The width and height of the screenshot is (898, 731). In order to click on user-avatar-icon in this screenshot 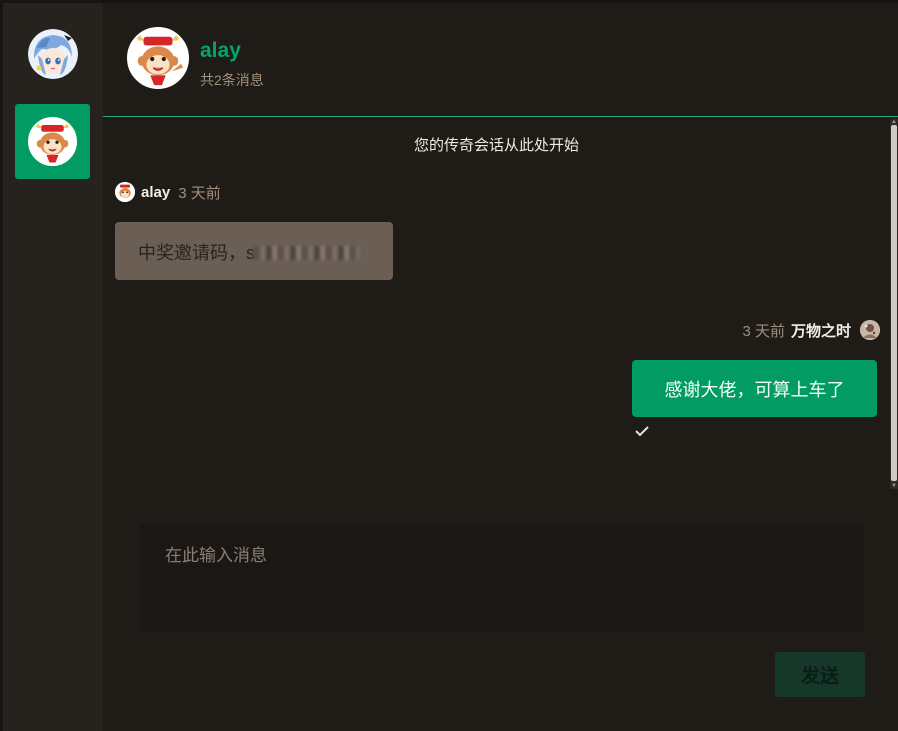, I will do `click(870, 330)`.